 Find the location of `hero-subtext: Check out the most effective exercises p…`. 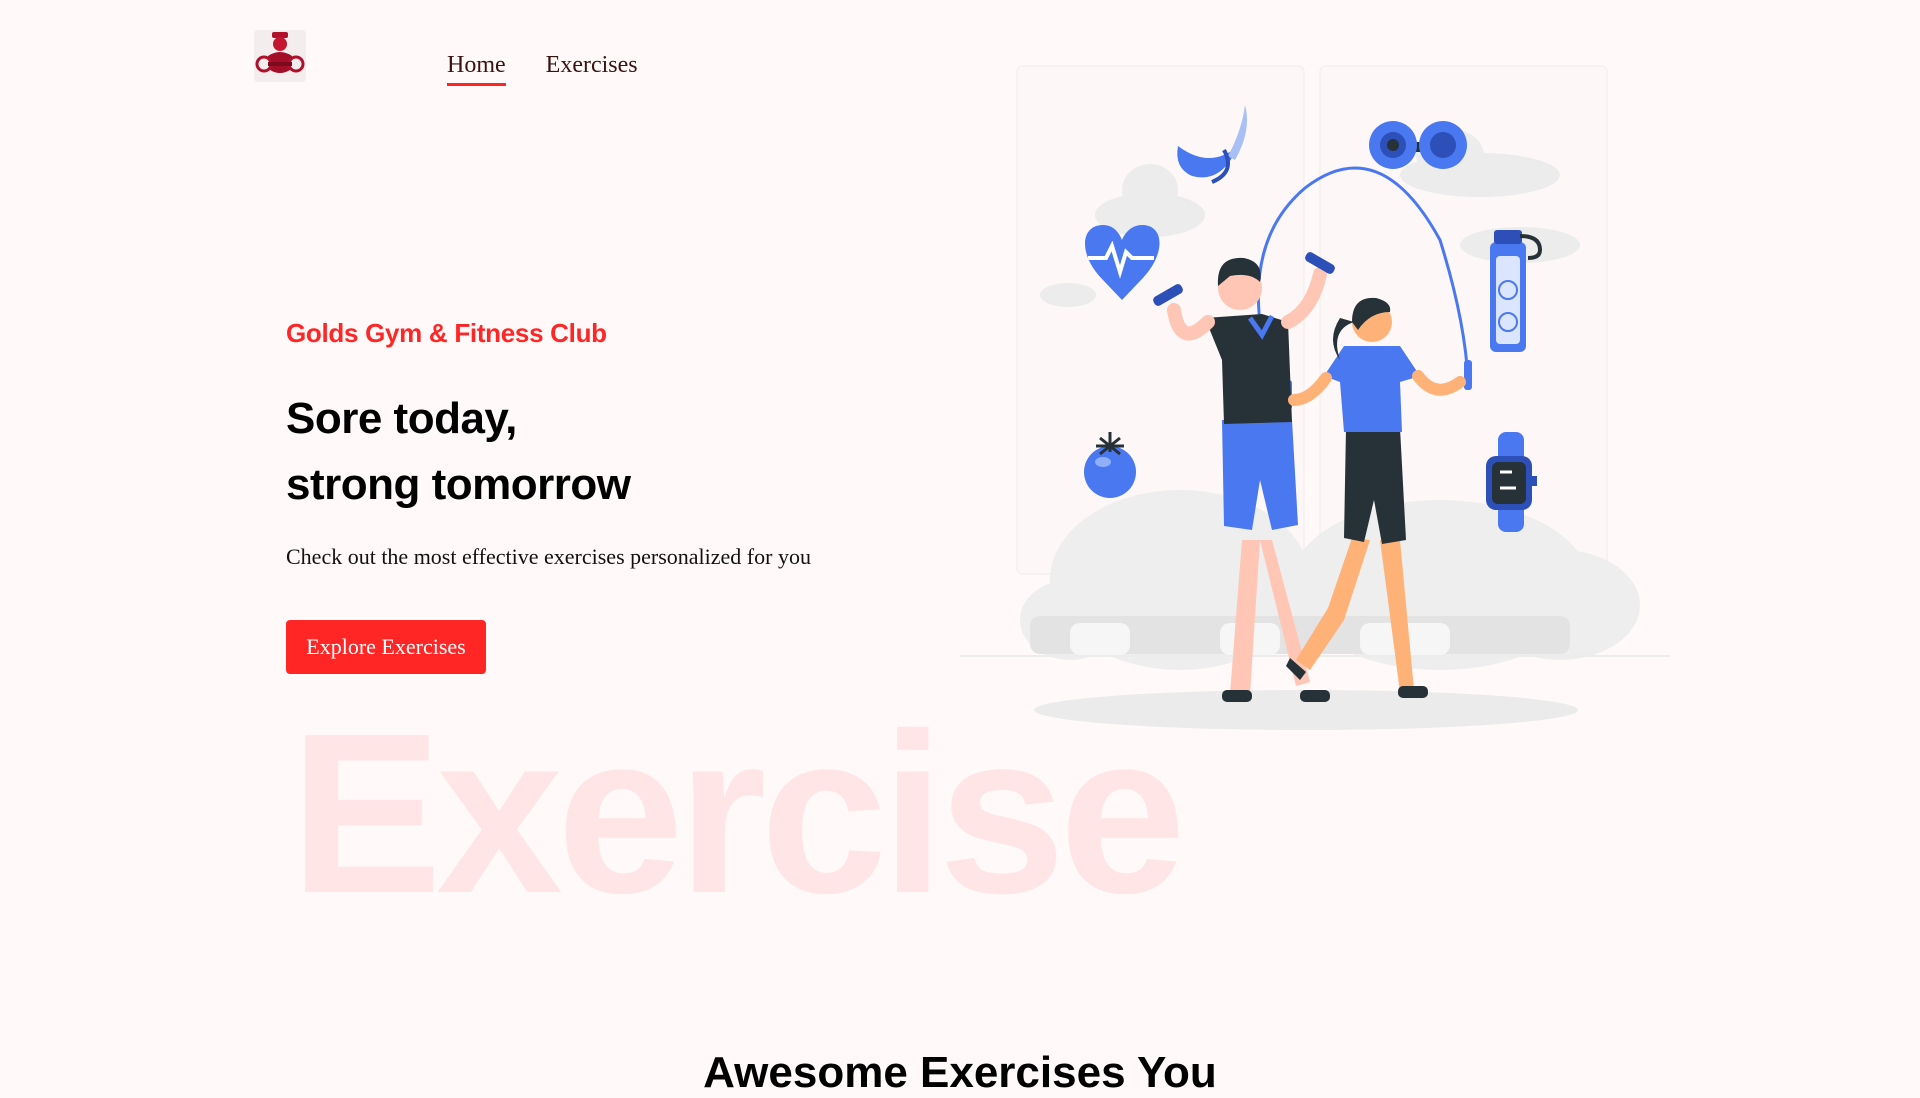

hero-subtext: Check out the most effective exercises p… is located at coordinates (548, 556).